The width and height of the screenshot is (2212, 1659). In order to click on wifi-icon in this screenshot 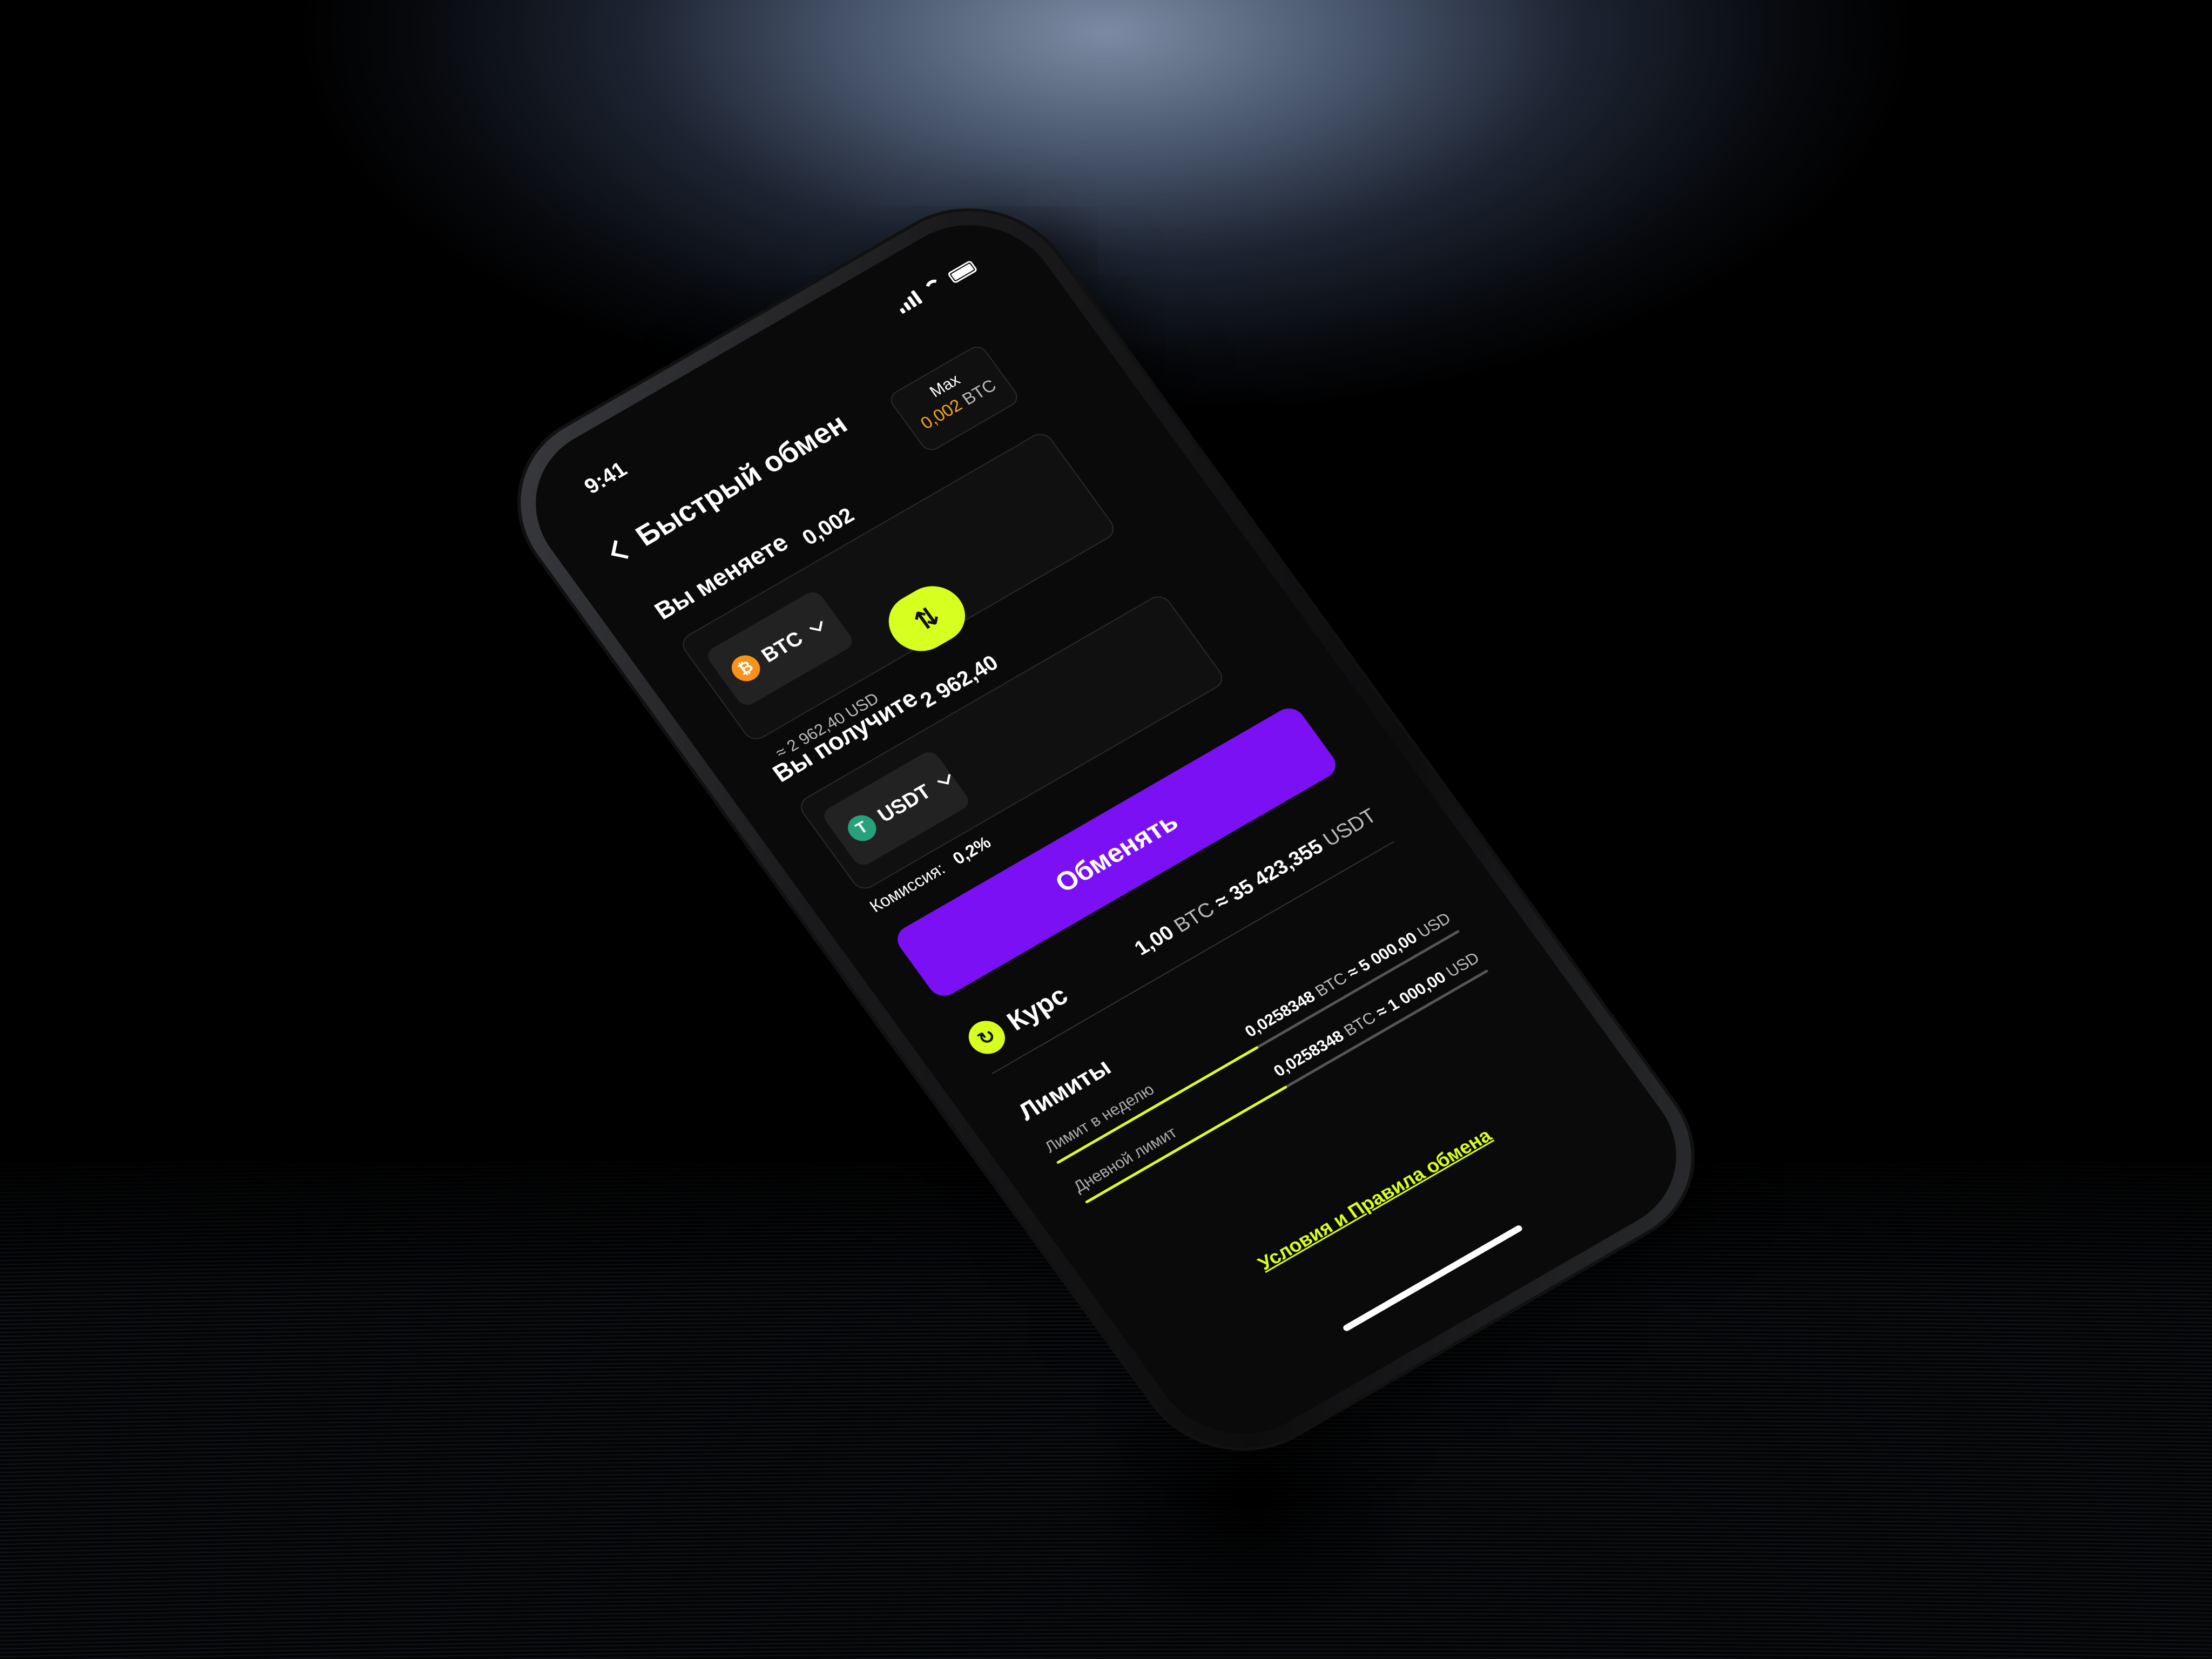, I will do `click(934, 287)`.